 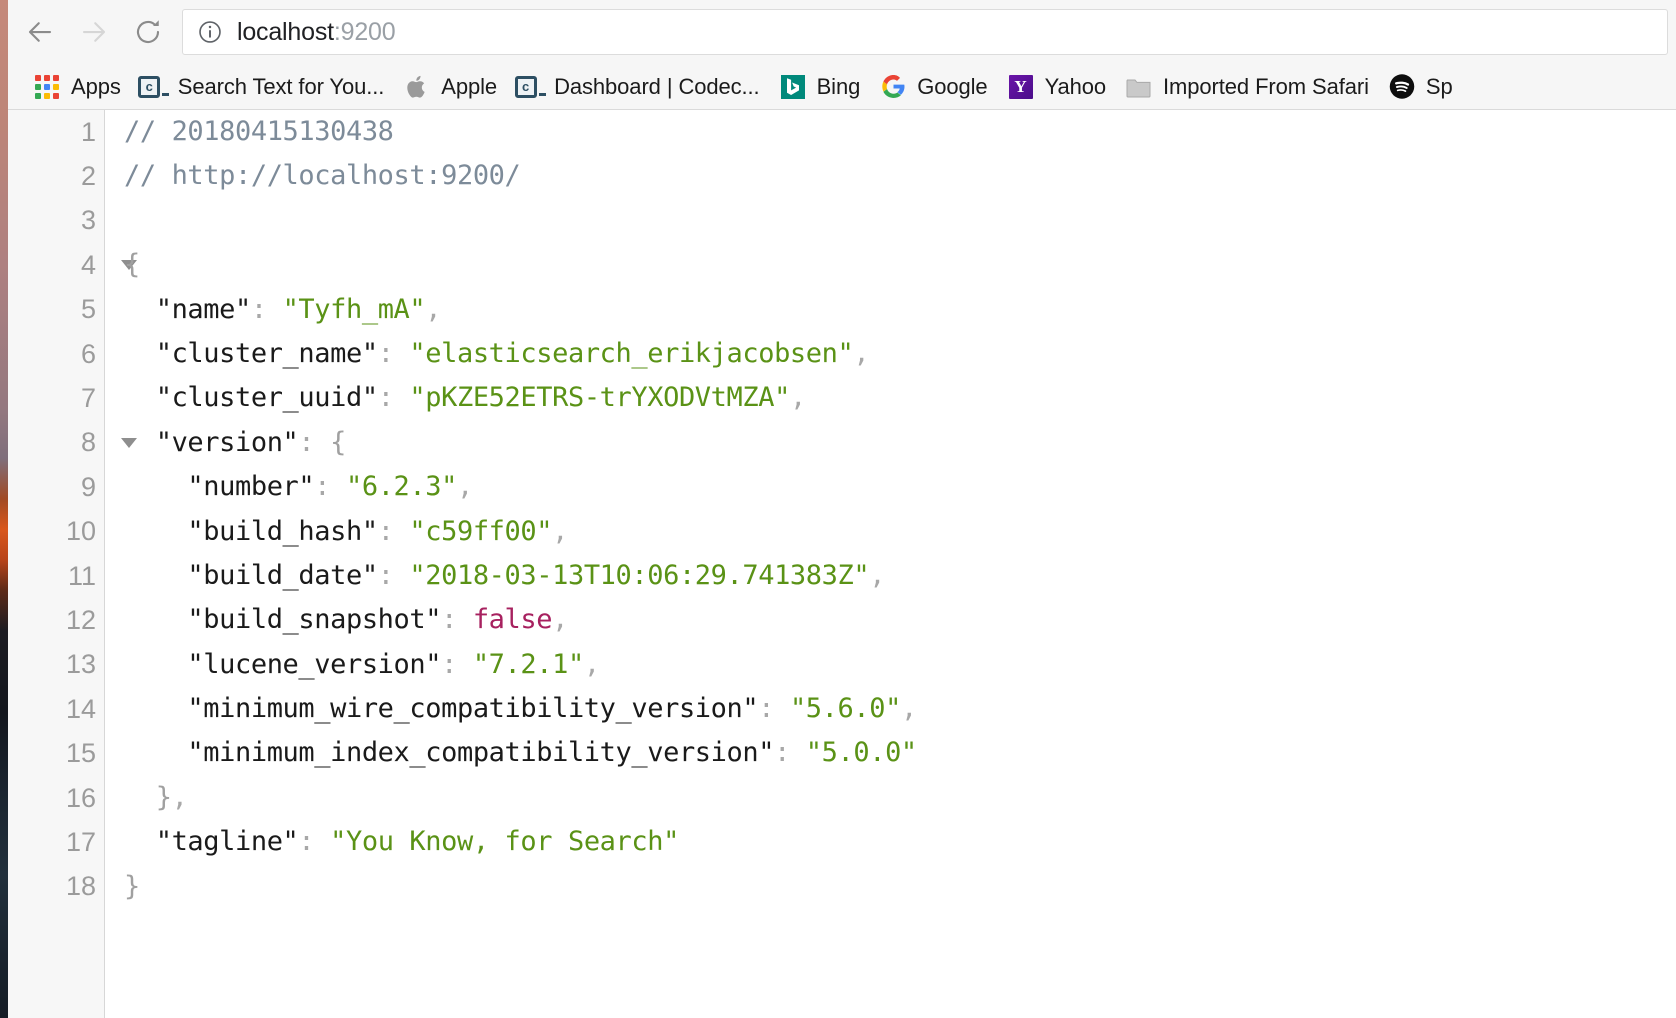 What do you see at coordinates (211, 842) in the screenshot?
I see `token-key: "tagline"` at bounding box center [211, 842].